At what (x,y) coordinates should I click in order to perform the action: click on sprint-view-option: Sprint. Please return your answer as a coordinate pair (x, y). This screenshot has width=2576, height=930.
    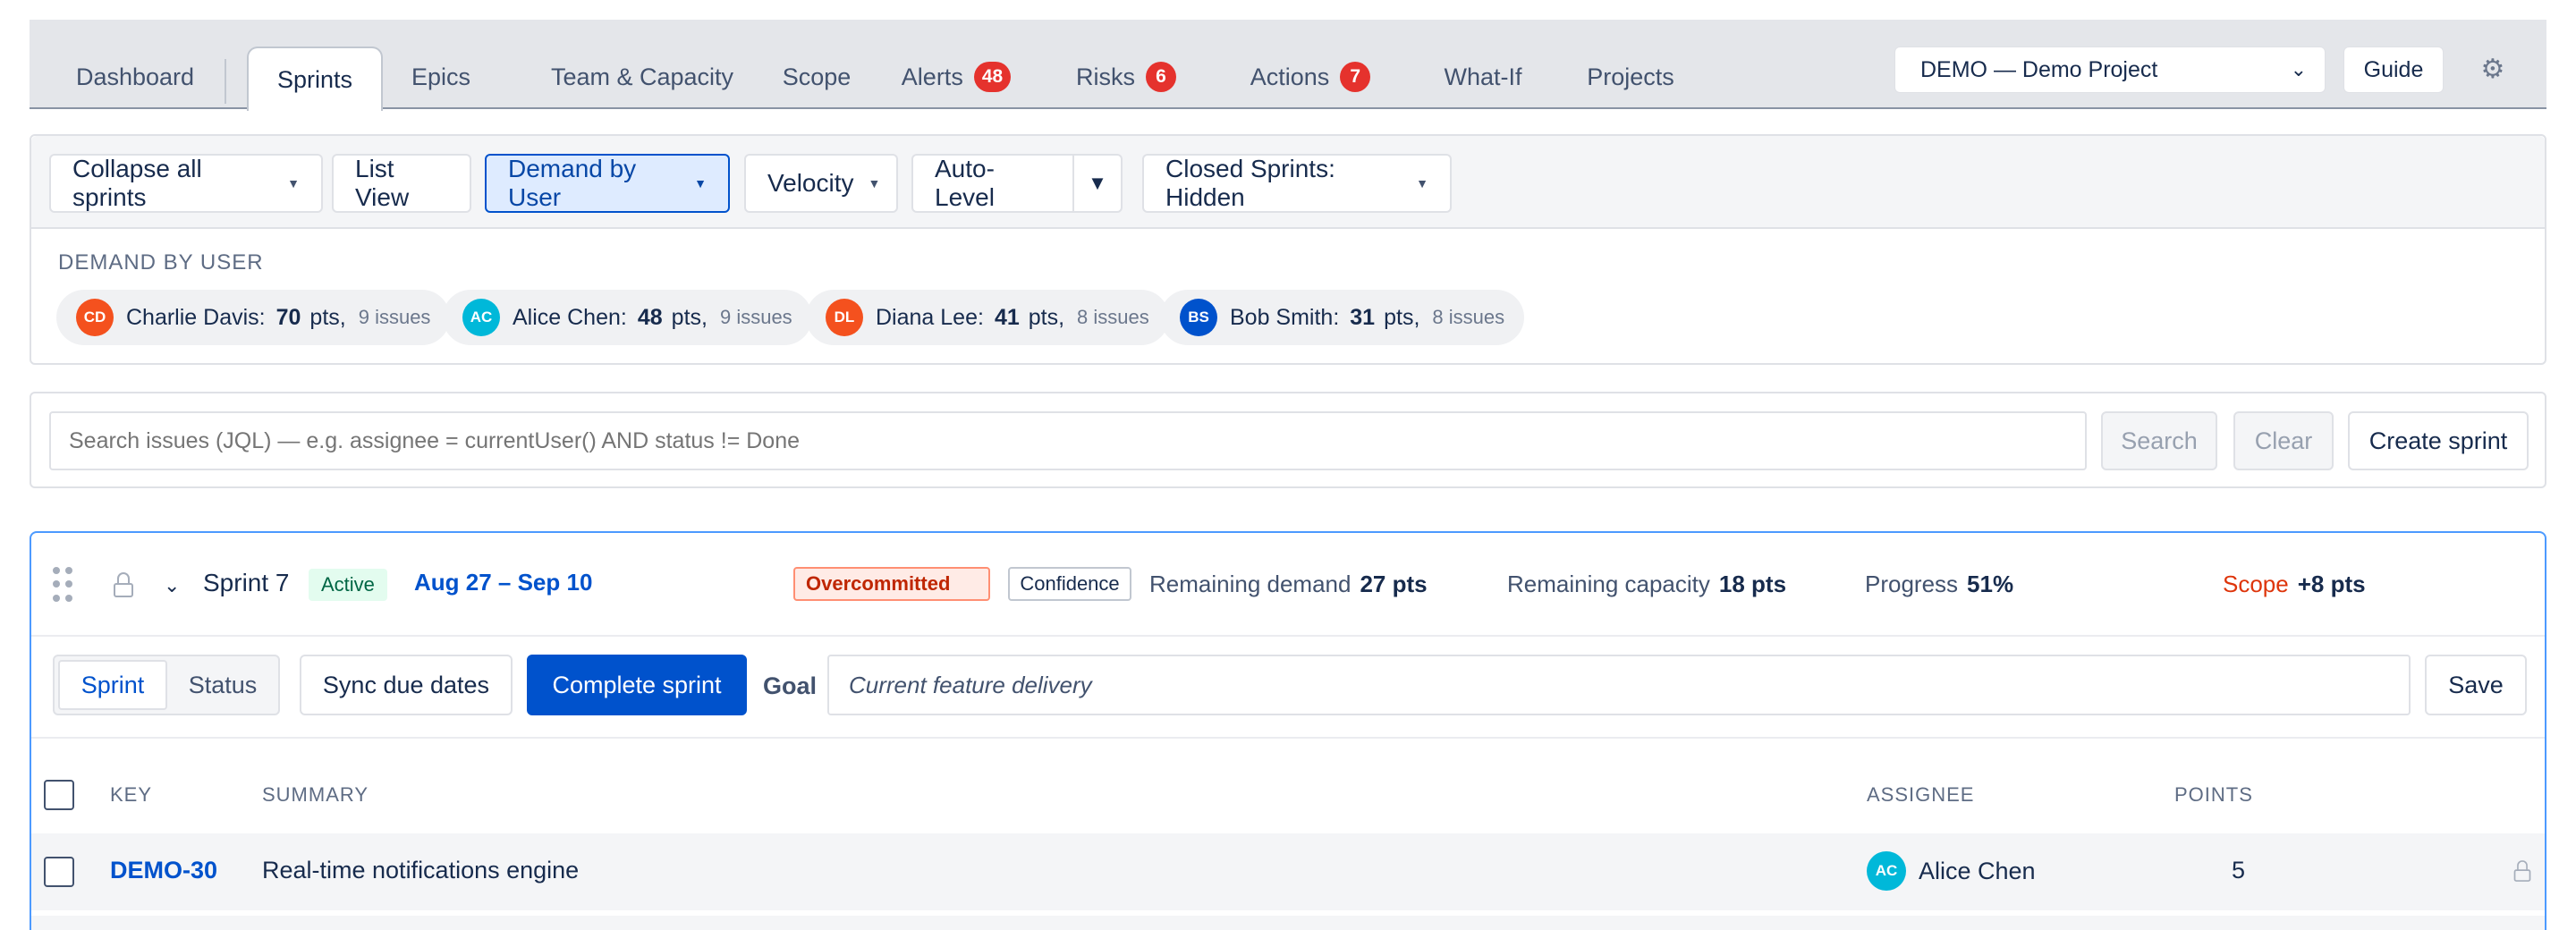
    Looking at the image, I should click on (112, 685).